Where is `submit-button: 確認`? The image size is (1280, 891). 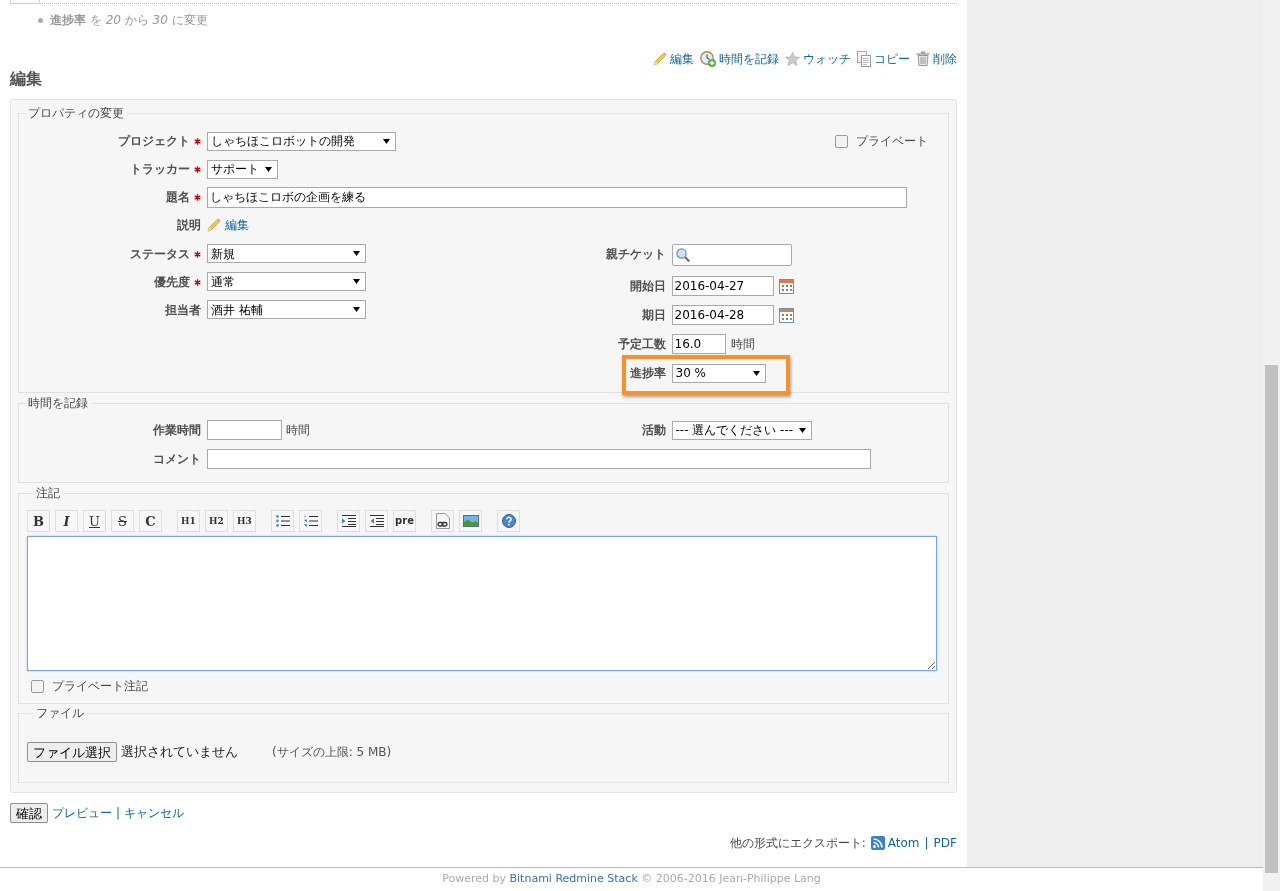
submit-button: 確認 is located at coordinates (29, 813).